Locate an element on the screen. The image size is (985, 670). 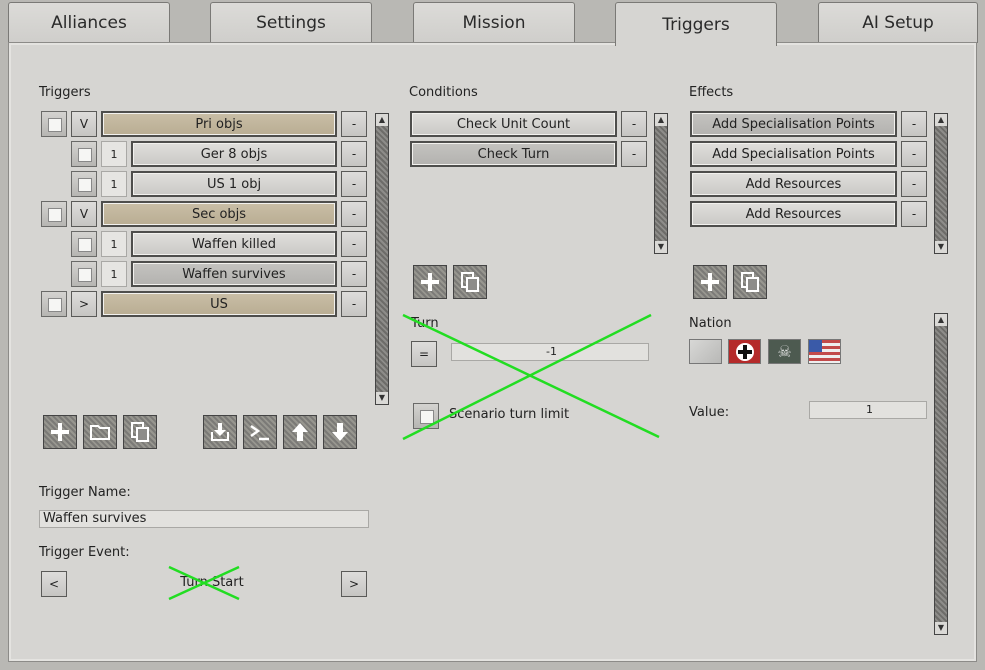
value-label: Value: is located at coordinates (709, 412).